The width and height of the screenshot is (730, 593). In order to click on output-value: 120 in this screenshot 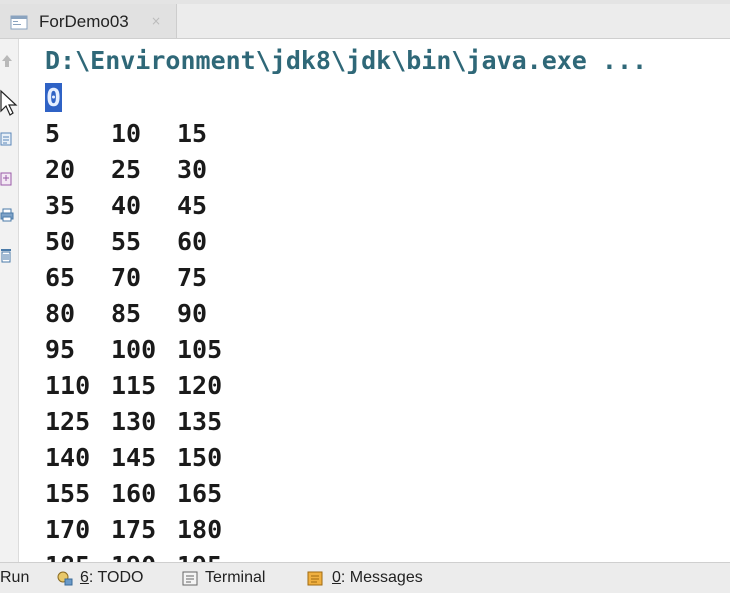, I will do `click(200, 385)`.